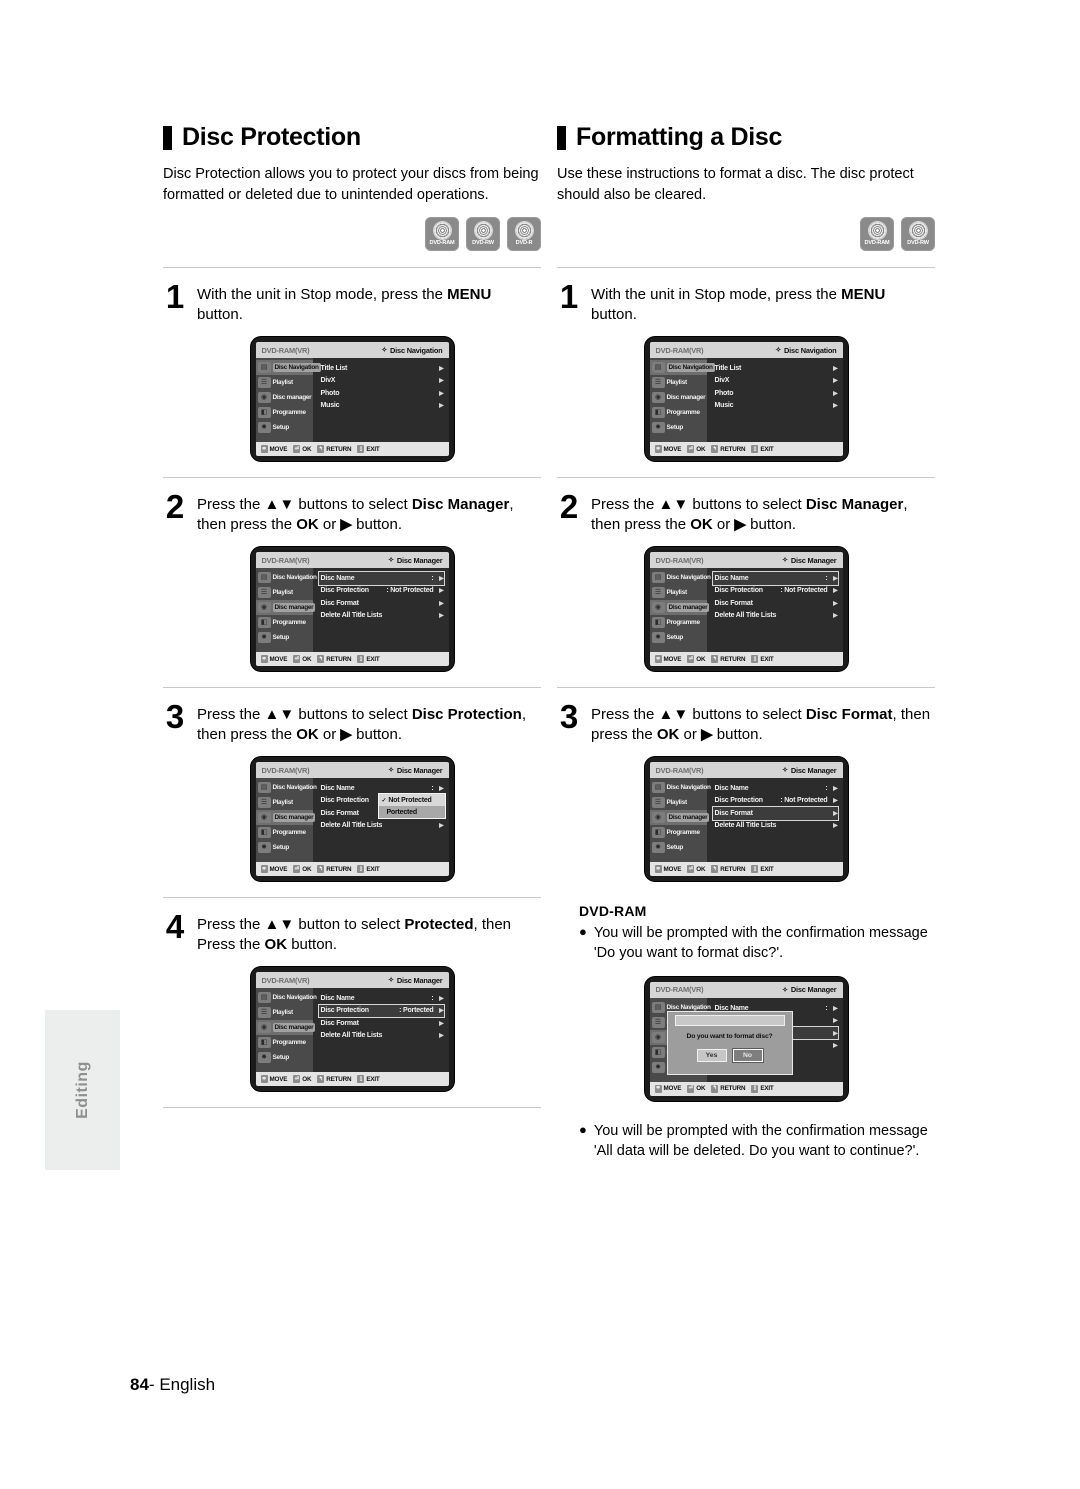 Image resolution: width=1080 pixels, height=1489 pixels. Describe the element at coordinates (729, 1042) in the screenshot. I see `format-confirm-dialog: Do you want to format disc? Yes No` at that location.